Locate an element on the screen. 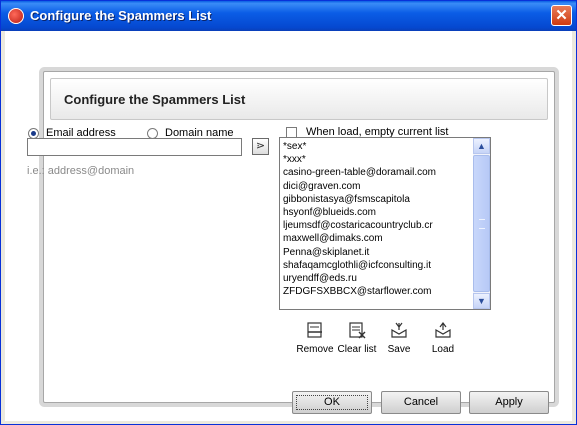 Image resolution: width=577 pixels, height=425 pixels. cancel-label: Cancel is located at coordinates (421, 402).